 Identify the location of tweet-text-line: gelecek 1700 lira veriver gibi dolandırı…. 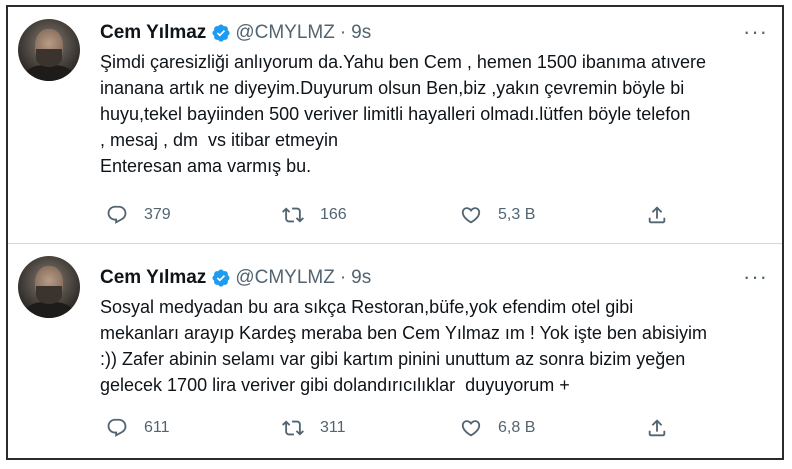
(335, 385).